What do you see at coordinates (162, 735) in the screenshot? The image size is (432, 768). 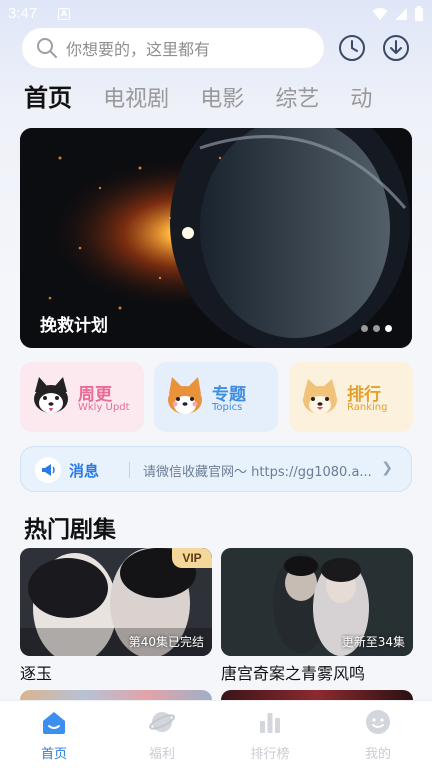 I see `nav-welfare: 福利` at bounding box center [162, 735].